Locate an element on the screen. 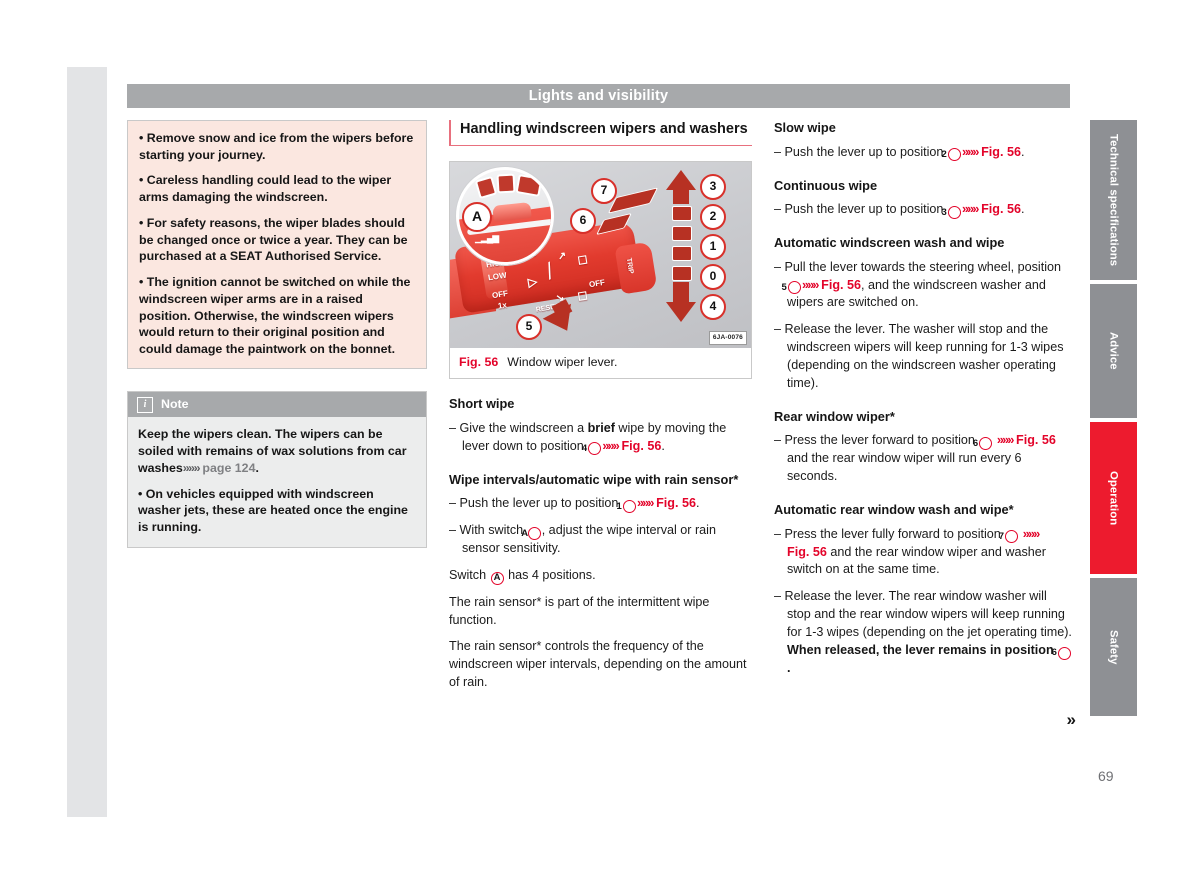 This screenshot has height=884, width=1200. magnified-interval-bars-icon: ▁▂▄▆ is located at coordinates (487, 237).